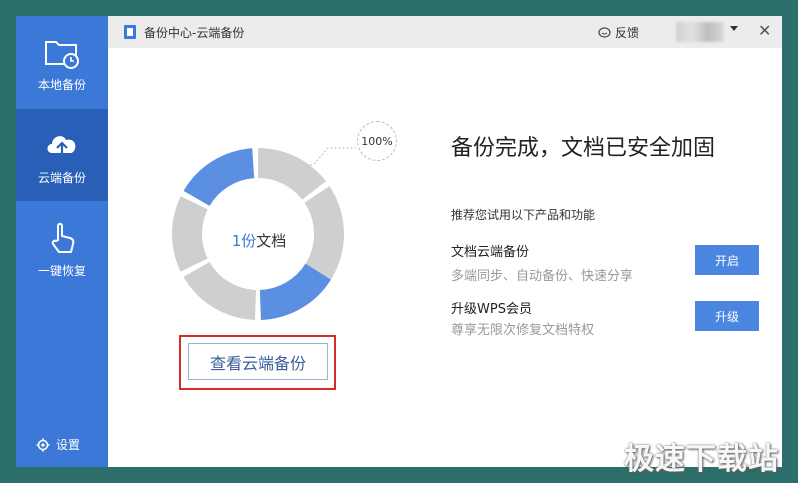  I want to click on feedback-button: 反馈, so click(618, 32).